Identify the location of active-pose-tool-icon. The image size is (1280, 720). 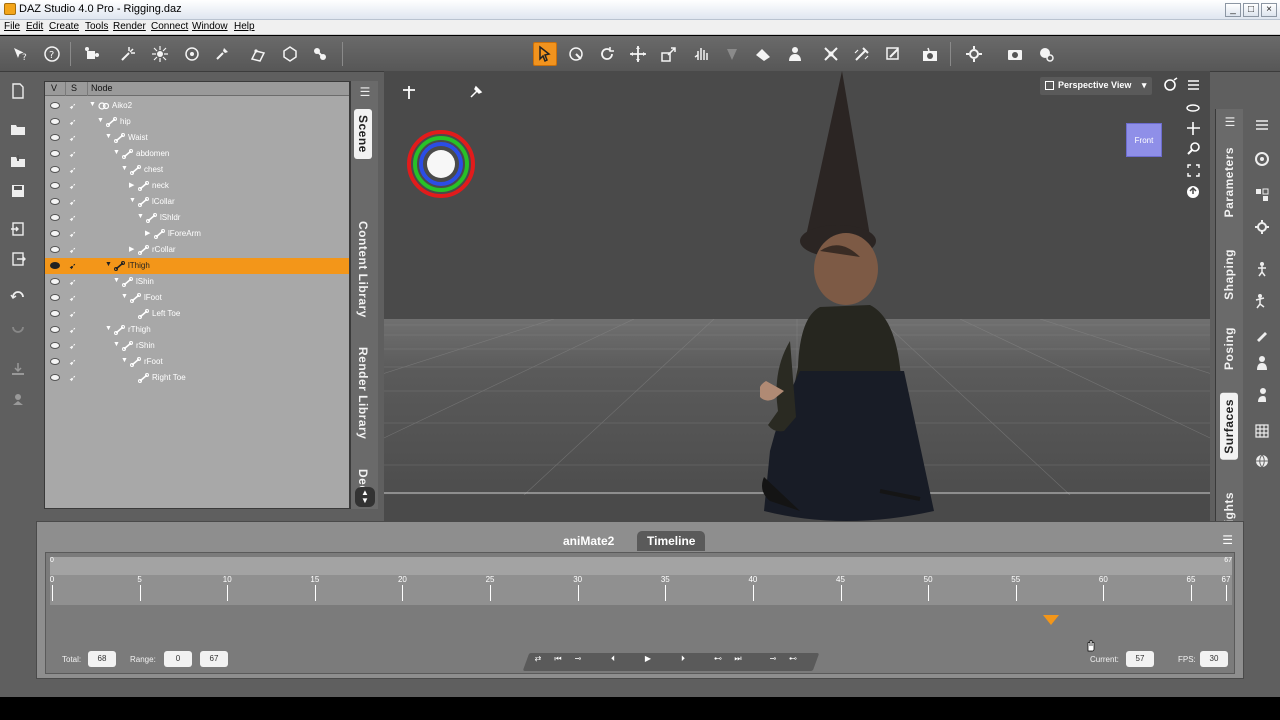
(701, 54).